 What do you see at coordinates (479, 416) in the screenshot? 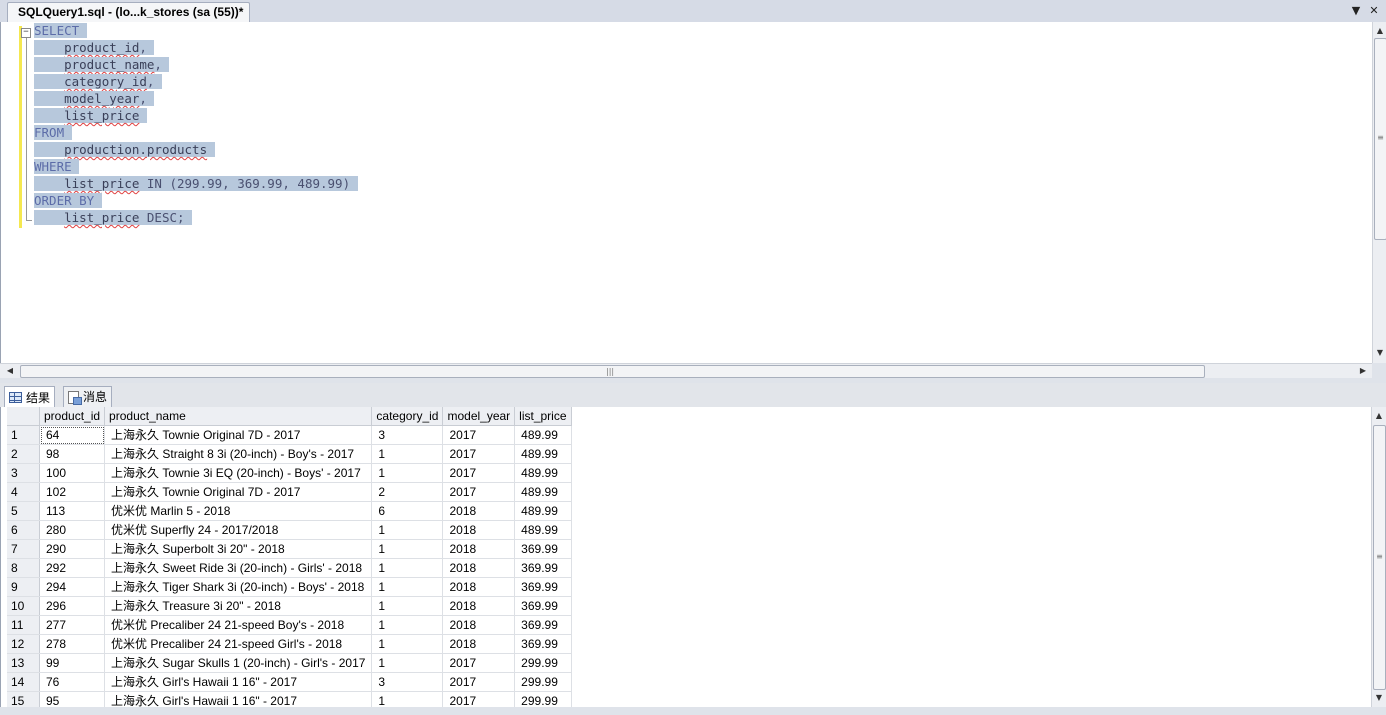
I see `column-header: model_year` at bounding box center [479, 416].